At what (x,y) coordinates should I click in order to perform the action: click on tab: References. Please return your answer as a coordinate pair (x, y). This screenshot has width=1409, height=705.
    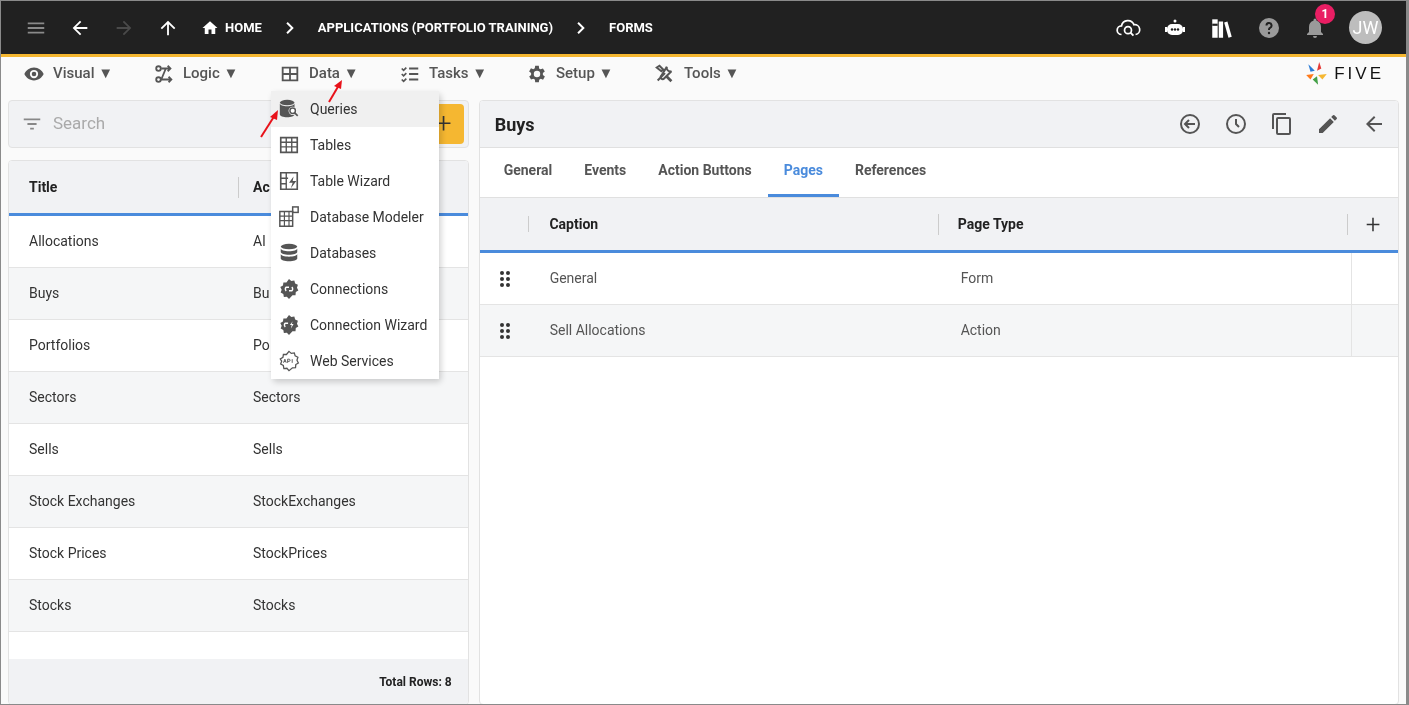
    Looking at the image, I should click on (890, 172).